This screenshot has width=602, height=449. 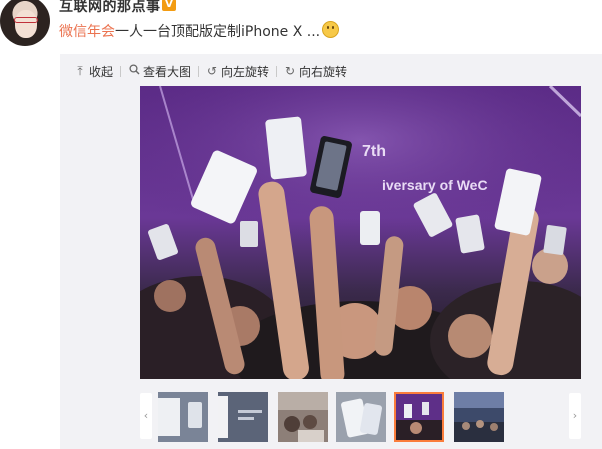 What do you see at coordinates (575, 416) in the screenshot?
I see `next-arrow-button: ›` at bounding box center [575, 416].